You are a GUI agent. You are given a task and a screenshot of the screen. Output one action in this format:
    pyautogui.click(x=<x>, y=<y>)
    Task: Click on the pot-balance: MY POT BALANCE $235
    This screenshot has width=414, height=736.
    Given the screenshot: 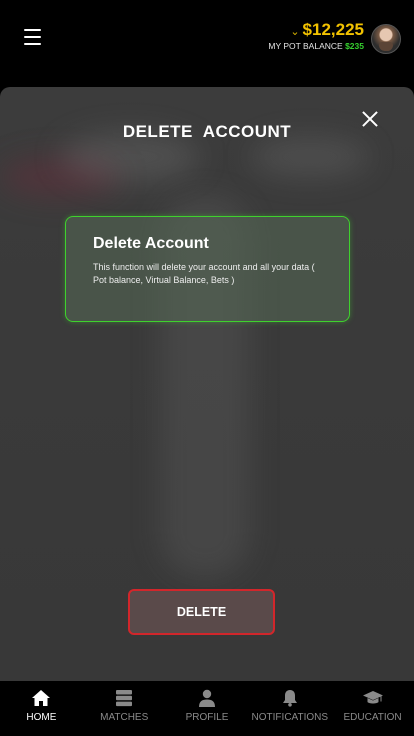 What is the action you would take?
    pyautogui.click(x=316, y=46)
    